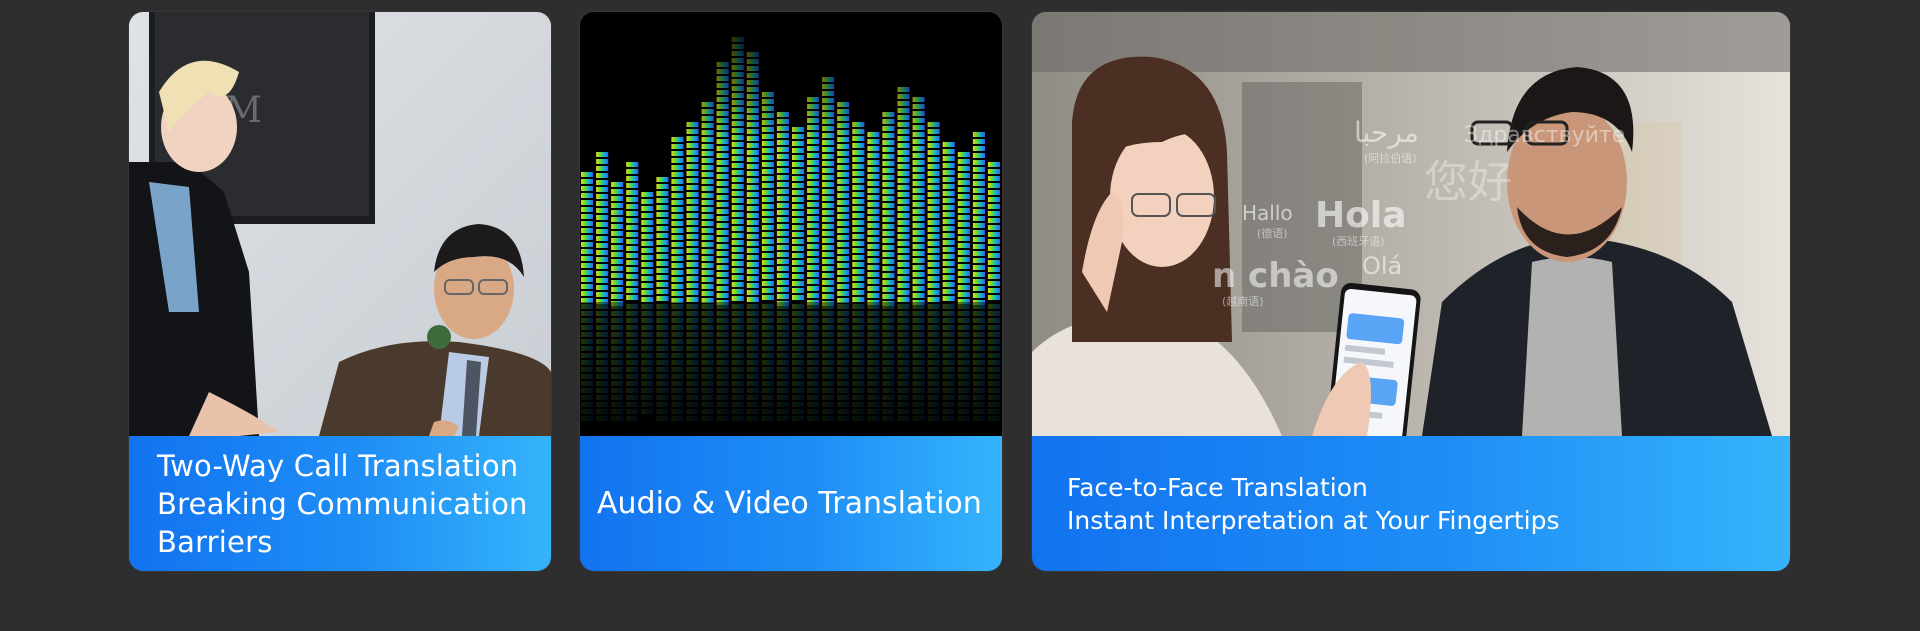 The width and height of the screenshot is (1920, 631). I want to click on card-caption: Audio & Video Translation, so click(791, 503).